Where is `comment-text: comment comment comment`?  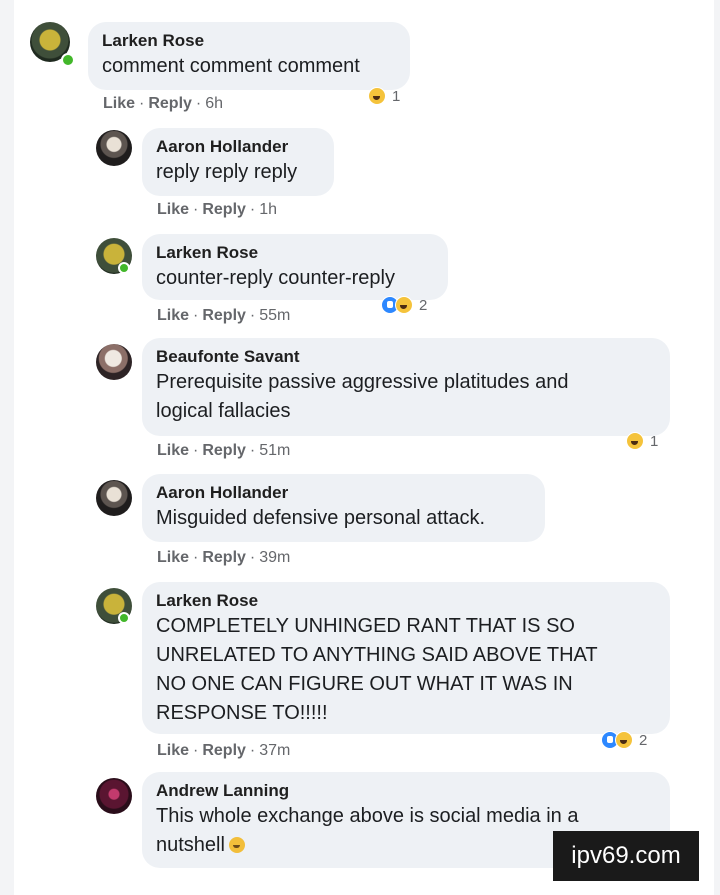
comment-text: comment comment comment is located at coordinates (231, 66).